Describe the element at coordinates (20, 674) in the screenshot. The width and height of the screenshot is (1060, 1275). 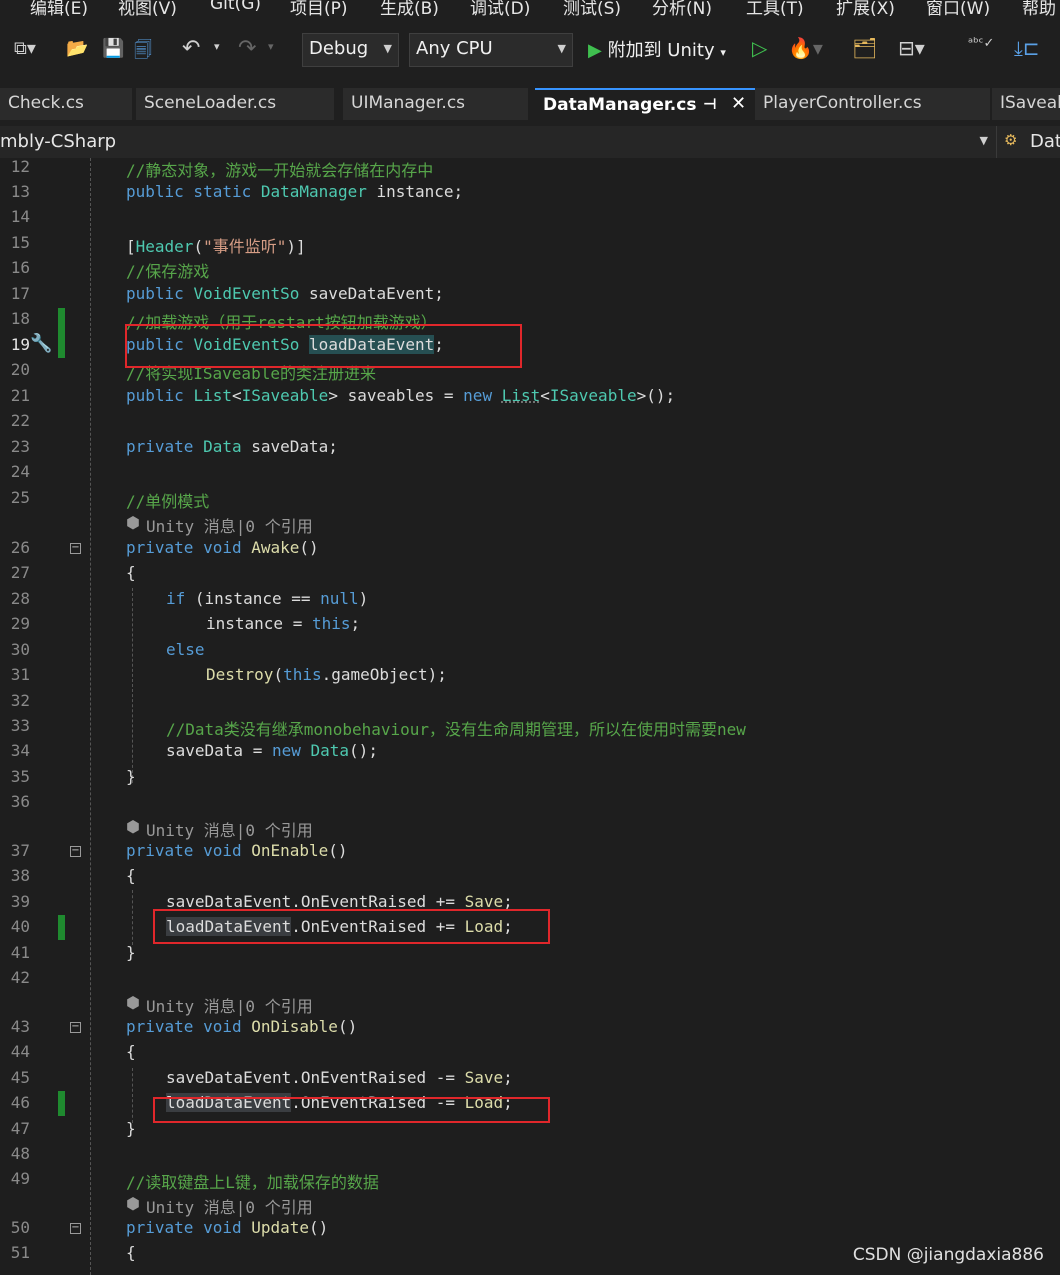
I see `line-number: 31` at that location.